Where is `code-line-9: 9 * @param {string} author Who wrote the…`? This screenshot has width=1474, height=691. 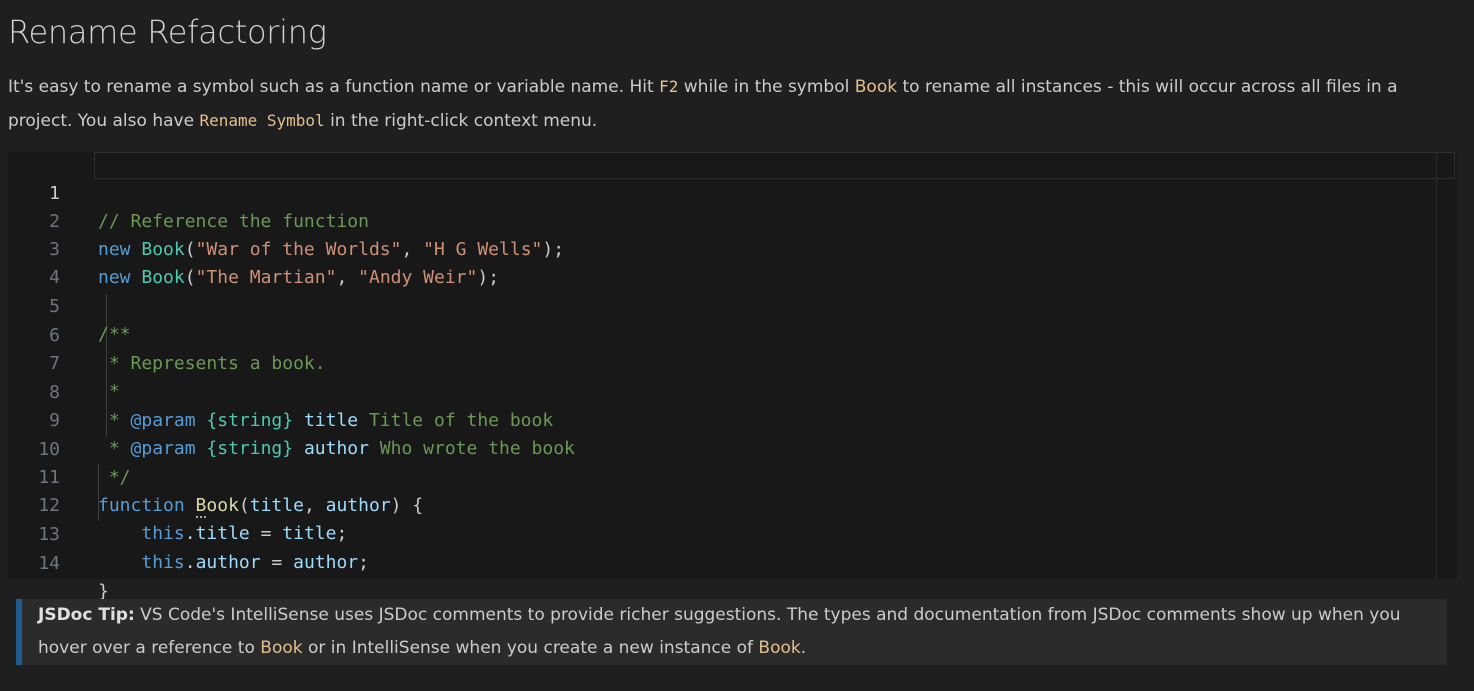 code-line-9: 9 * @param {string} author Who wrote the… is located at coordinates (291, 419).